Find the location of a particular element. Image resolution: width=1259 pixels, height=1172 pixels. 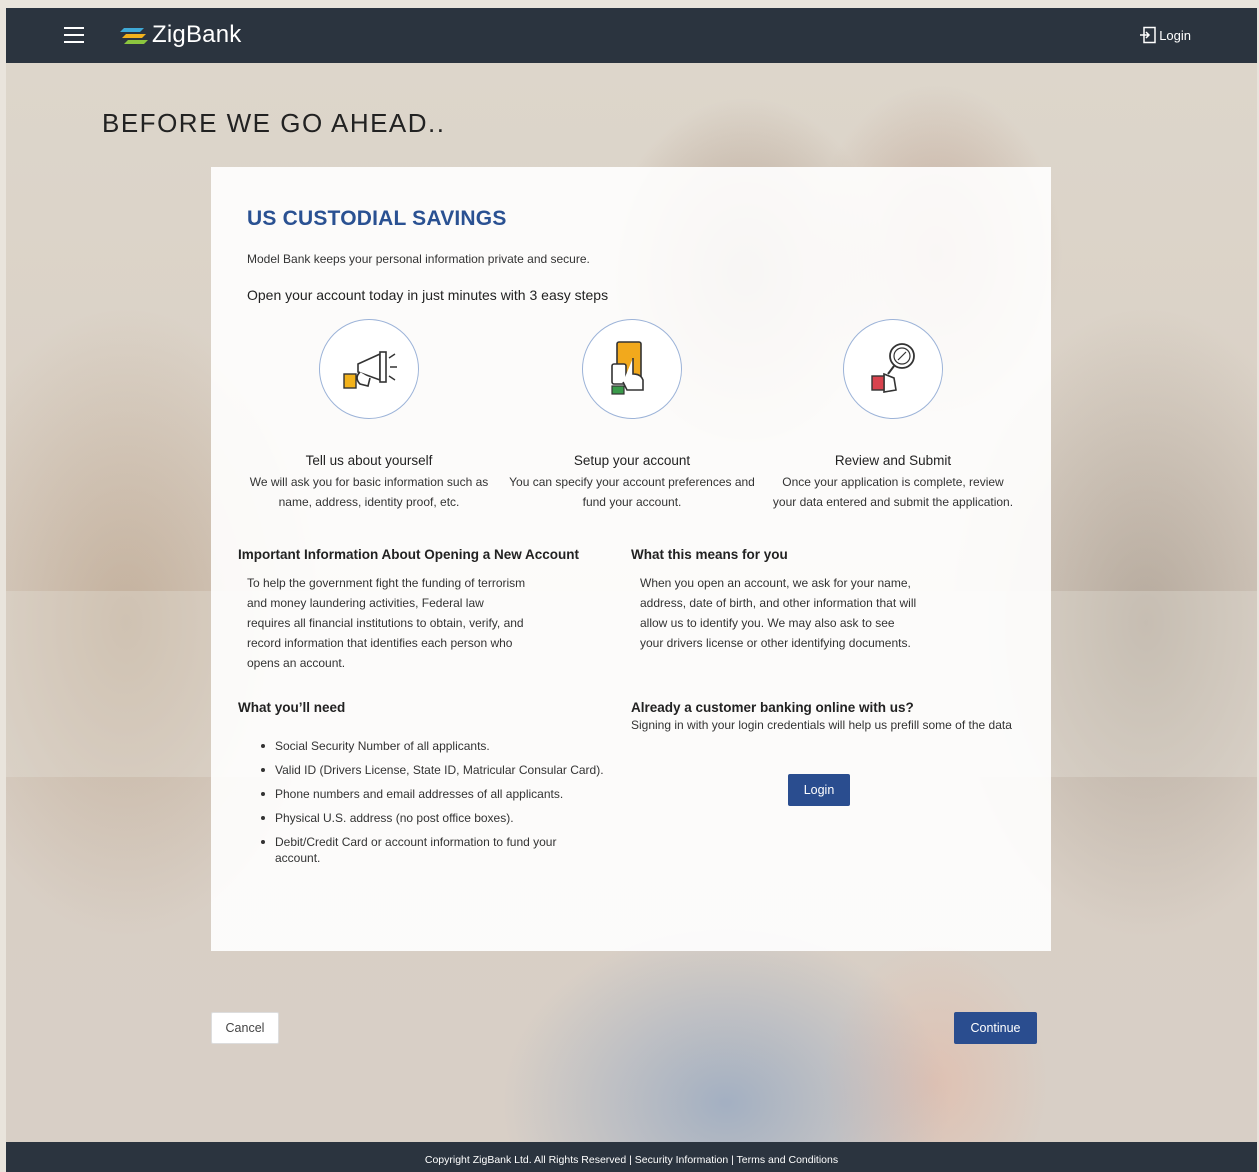

hamburger-menu-icon is located at coordinates (74, 35).